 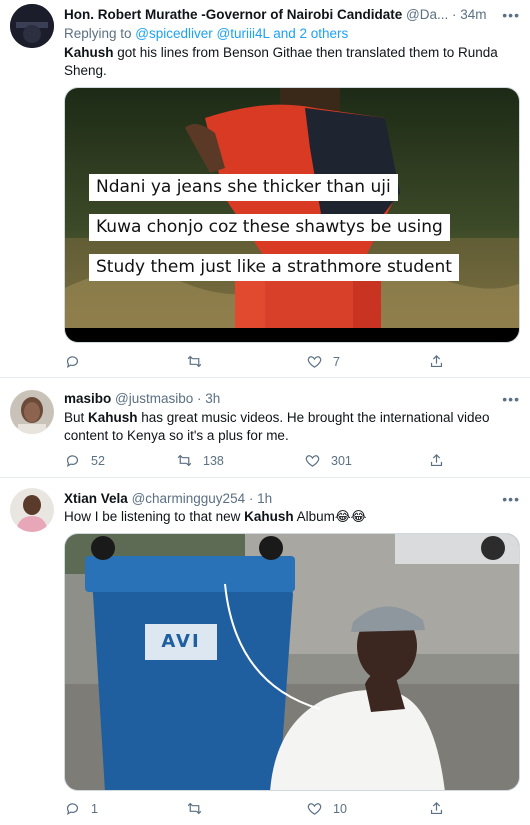 What do you see at coordinates (340, 808) in the screenshot?
I see `like-count: 10` at bounding box center [340, 808].